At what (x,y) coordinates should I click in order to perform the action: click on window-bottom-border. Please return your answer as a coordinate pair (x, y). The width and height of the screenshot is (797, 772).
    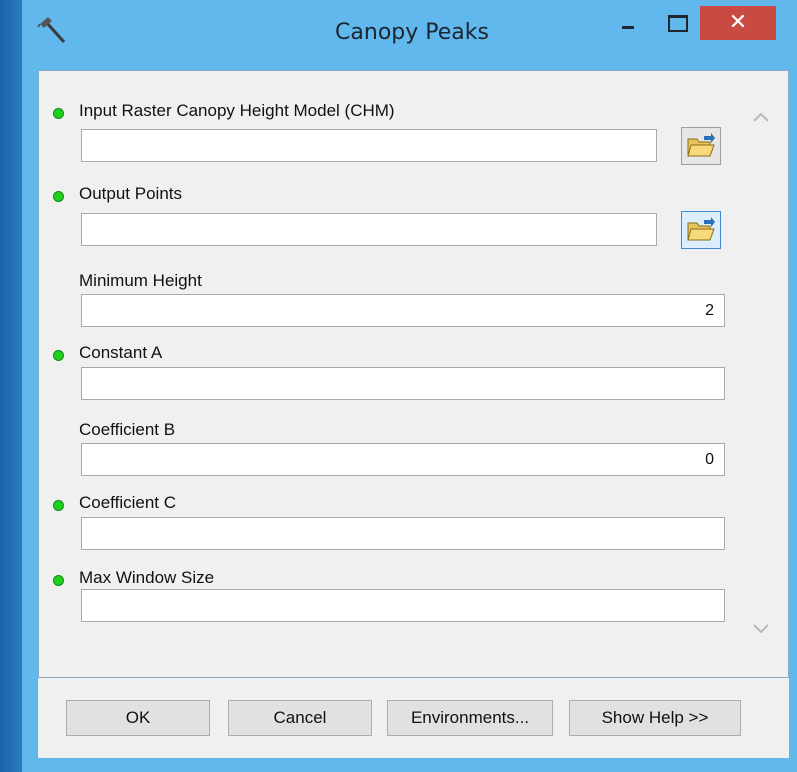
    Looking at the image, I should click on (409, 765).